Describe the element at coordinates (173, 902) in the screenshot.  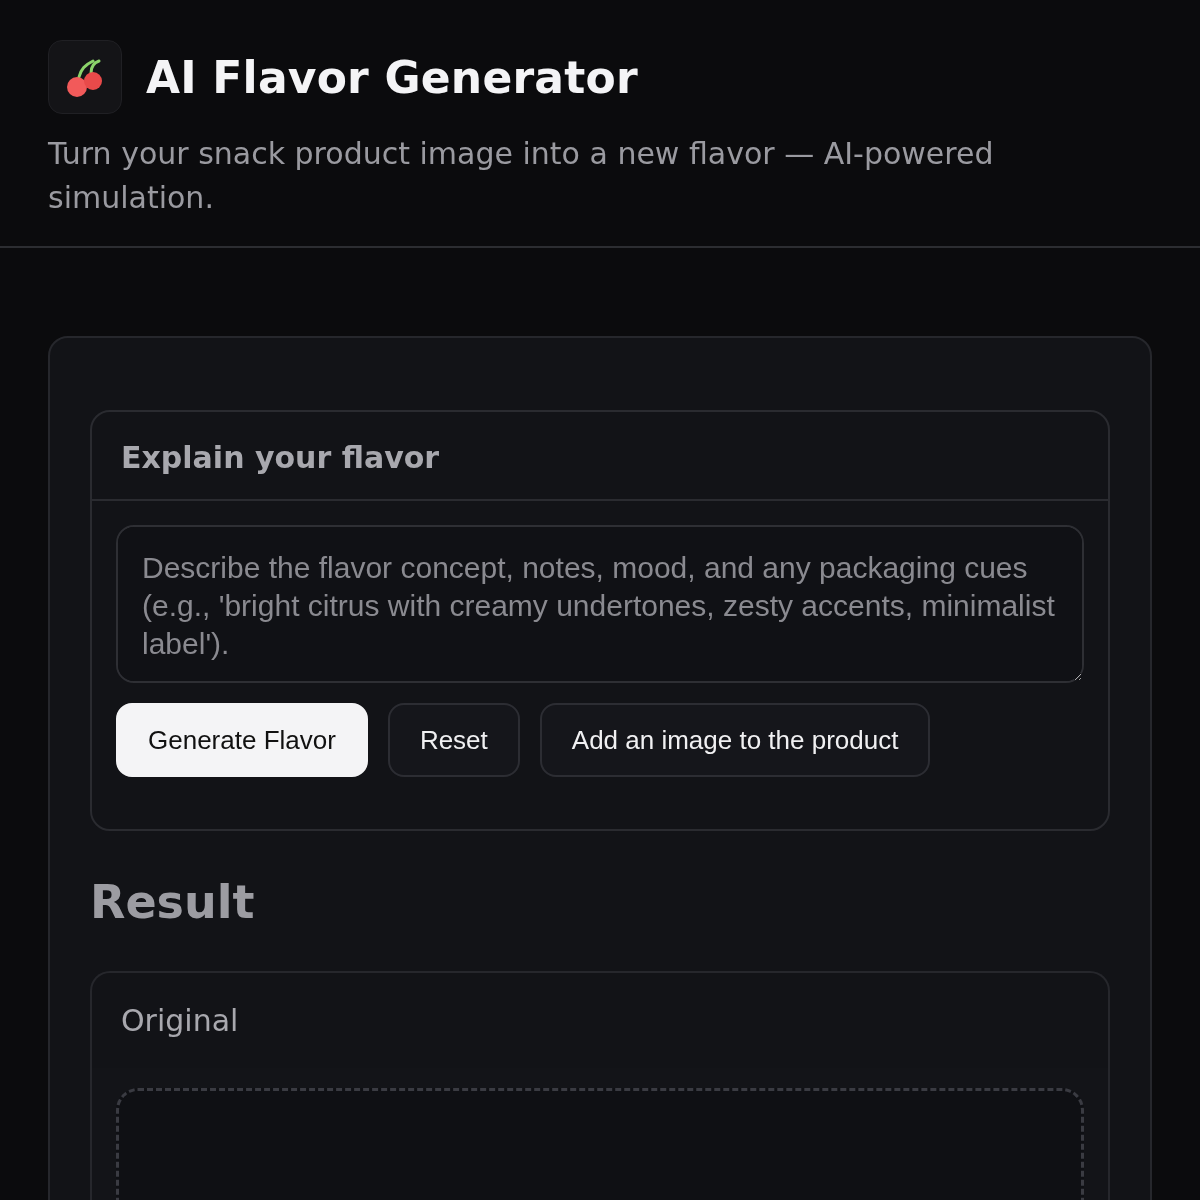
I see `result-heading: Result` at that location.